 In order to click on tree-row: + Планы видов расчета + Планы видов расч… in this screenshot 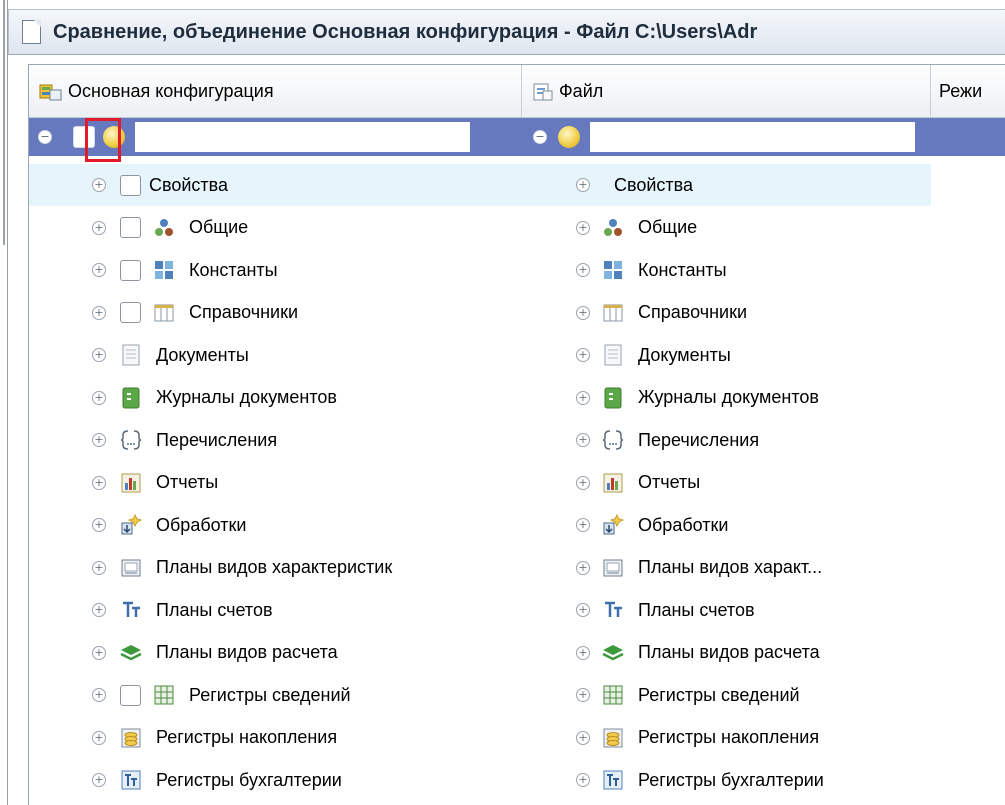, I will do `click(517, 653)`.